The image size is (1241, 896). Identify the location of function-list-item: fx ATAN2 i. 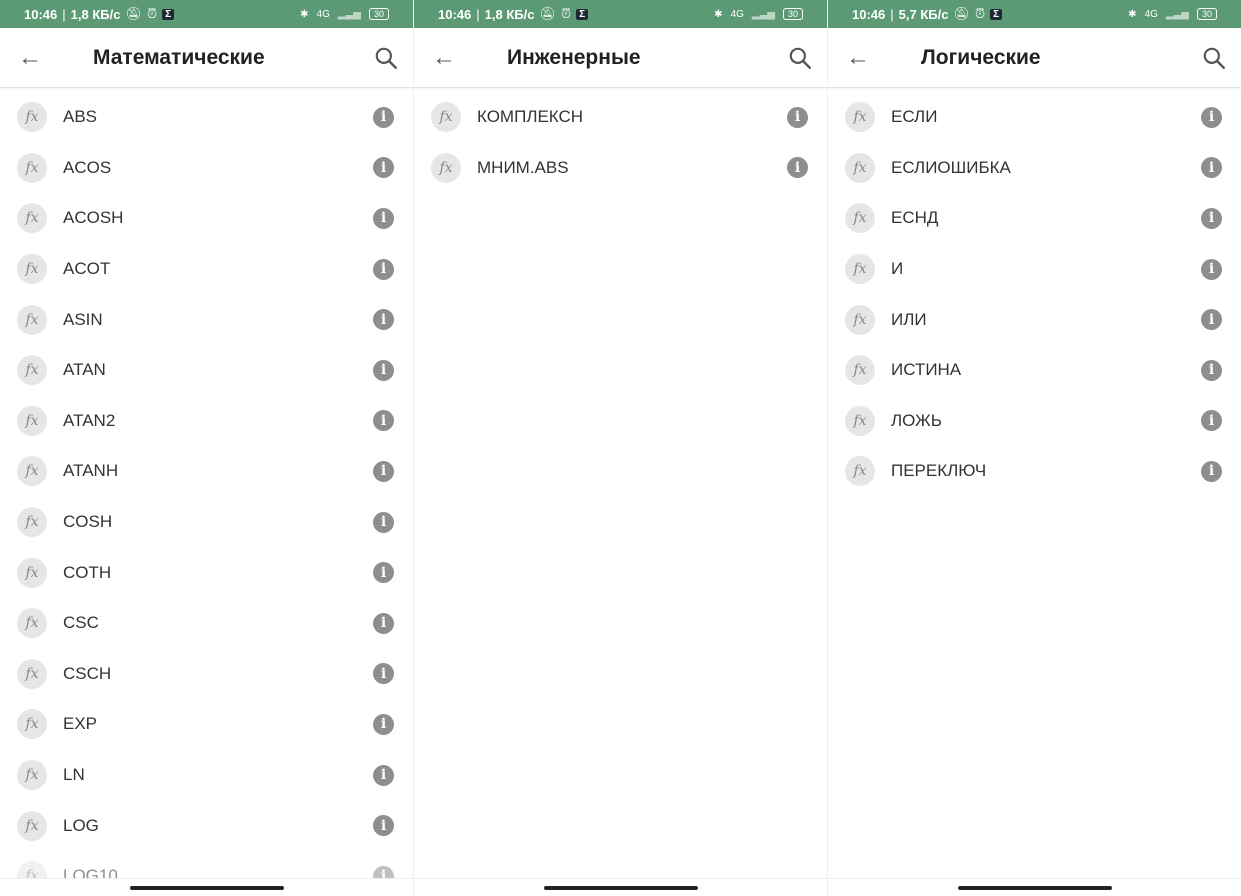
(206, 421).